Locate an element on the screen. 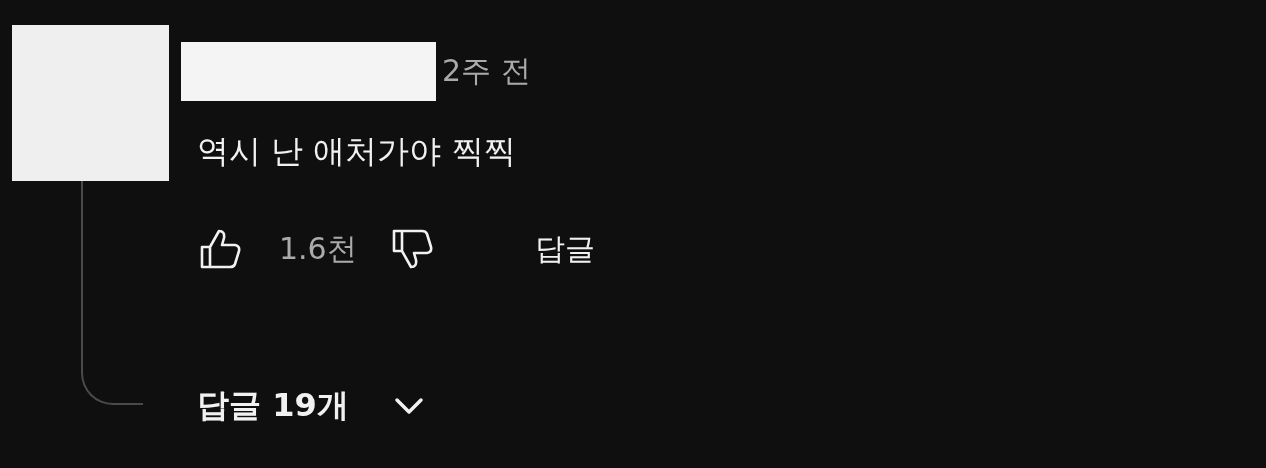  like-count: 1.6천 is located at coordinates (318, 248).